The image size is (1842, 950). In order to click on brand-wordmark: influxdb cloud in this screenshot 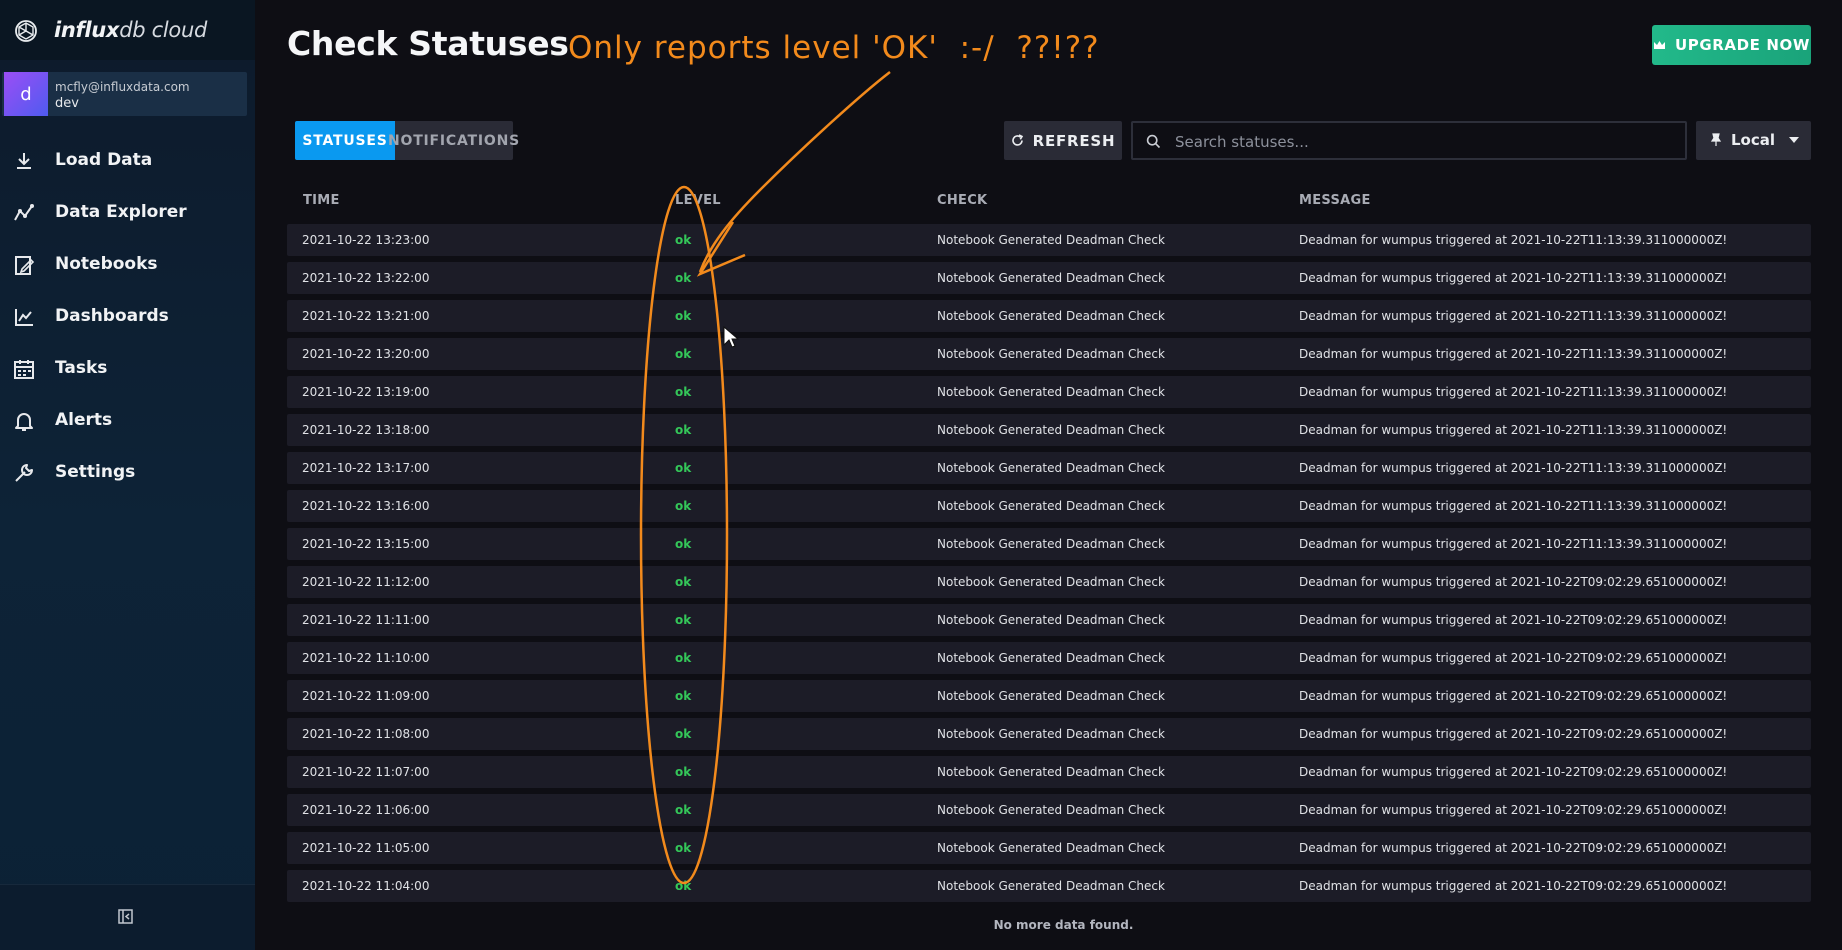, I will do `click(130, 30)`.